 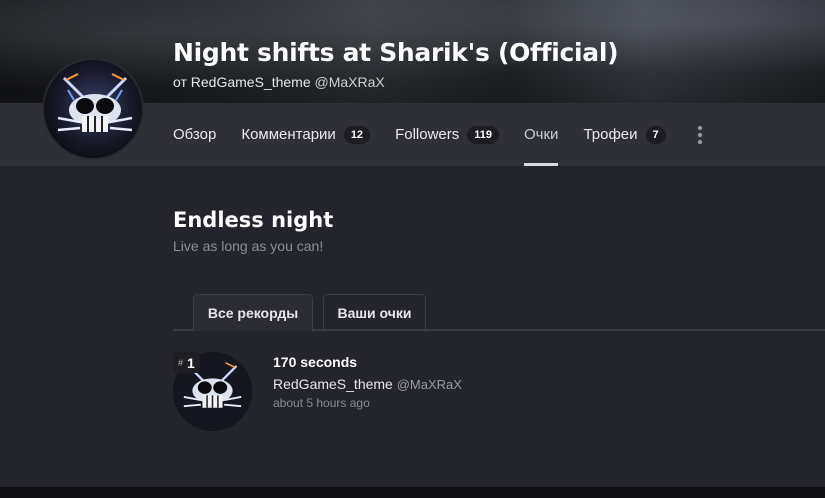 I want to click on player-name: RedGameS_theme, so click(x=333, y=384).